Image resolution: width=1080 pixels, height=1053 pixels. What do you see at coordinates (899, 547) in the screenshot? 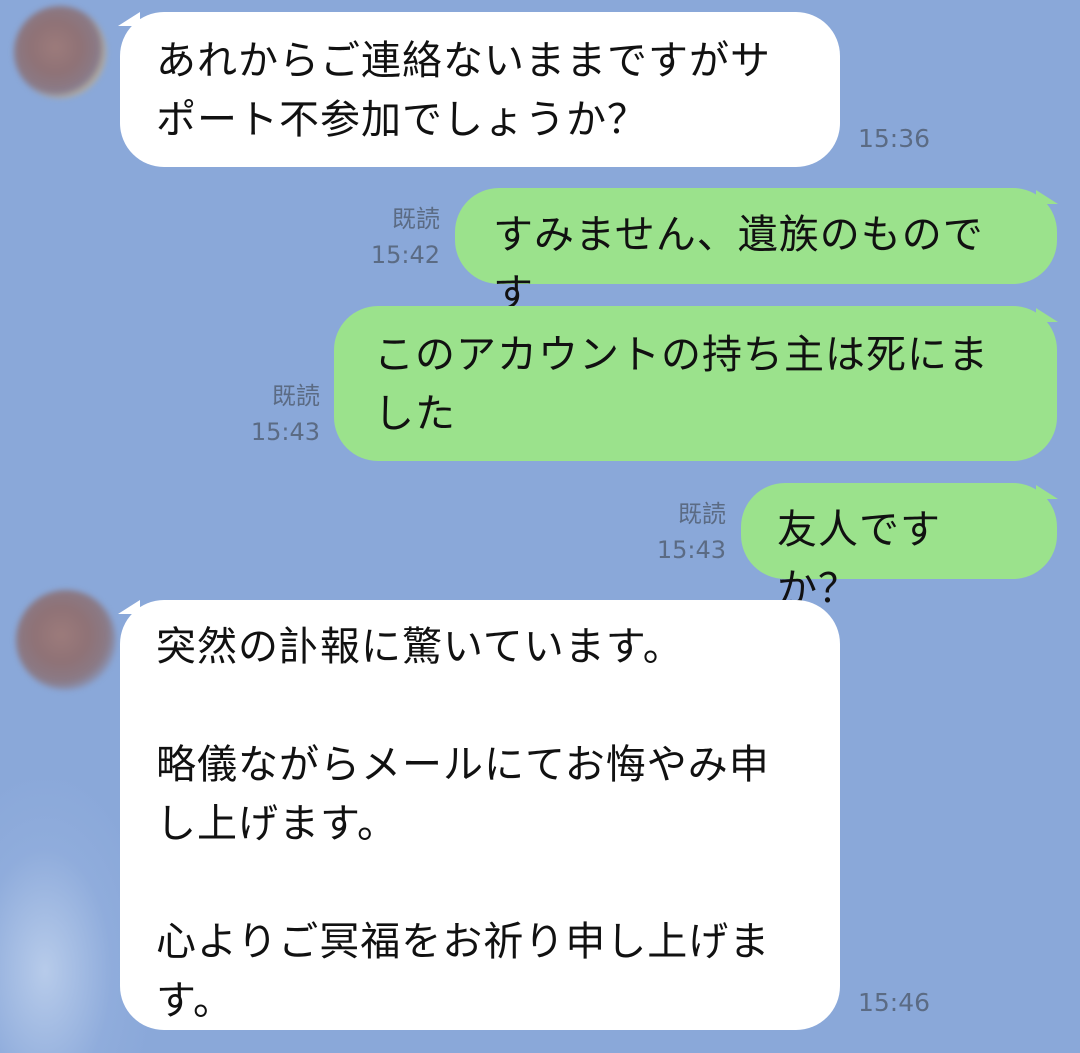
I see `outgoing-message-bubble: 友人ですか？` at bounding box center [899, 547].